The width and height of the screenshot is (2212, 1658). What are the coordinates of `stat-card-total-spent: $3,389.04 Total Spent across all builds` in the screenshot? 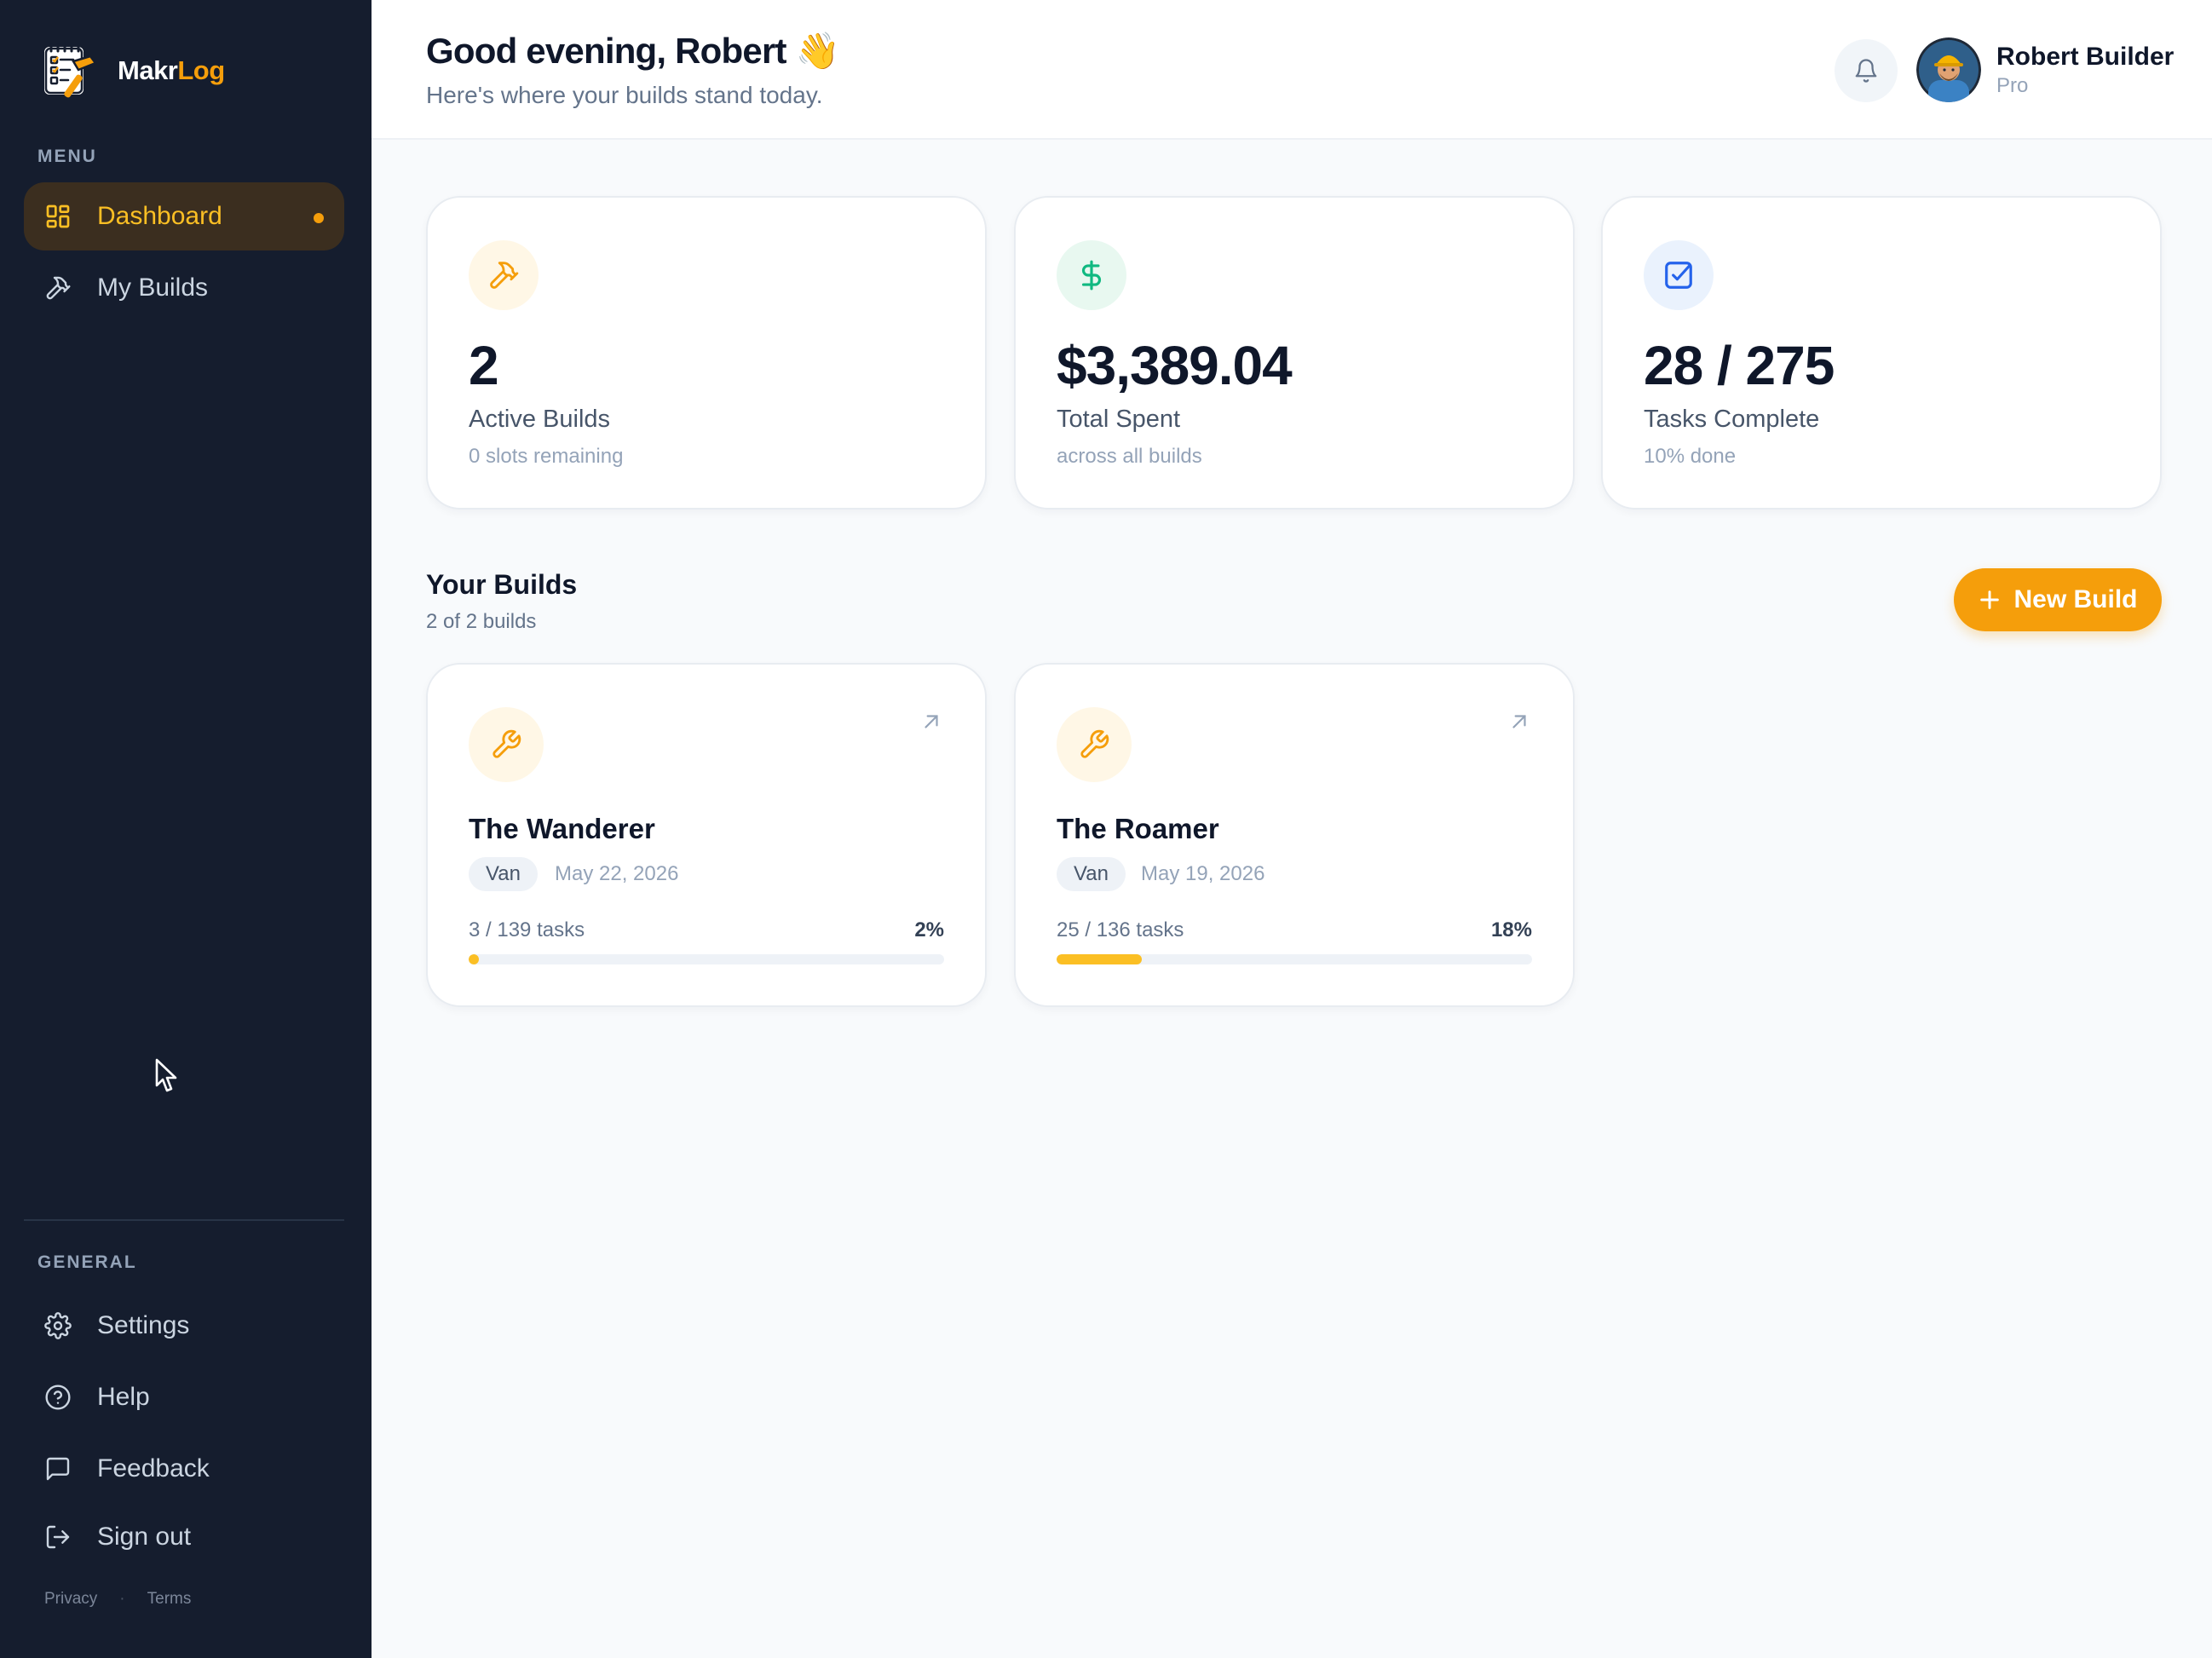 It's located at (1294, 352).